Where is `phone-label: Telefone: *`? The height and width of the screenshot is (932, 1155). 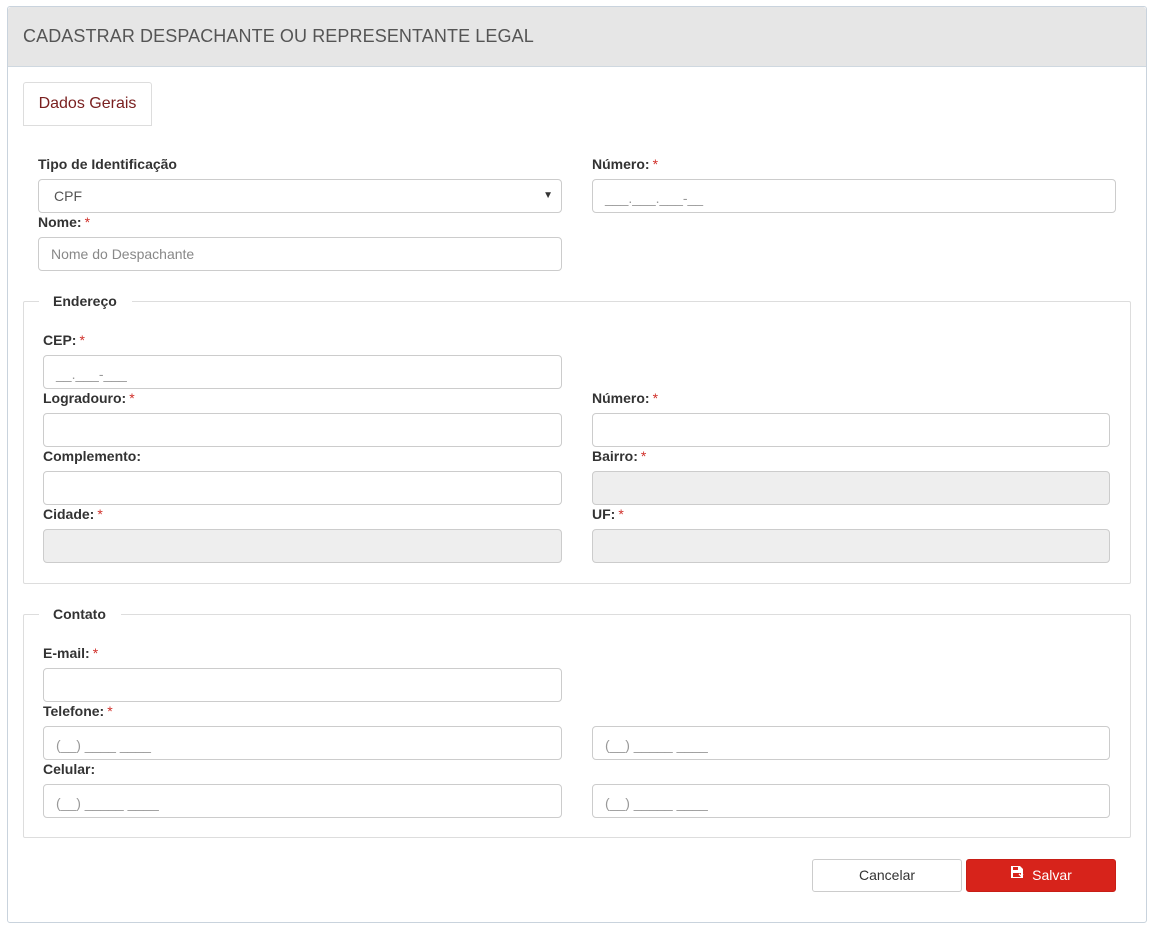
phone-label: Telefone: * is located at coordinates (78, 711).